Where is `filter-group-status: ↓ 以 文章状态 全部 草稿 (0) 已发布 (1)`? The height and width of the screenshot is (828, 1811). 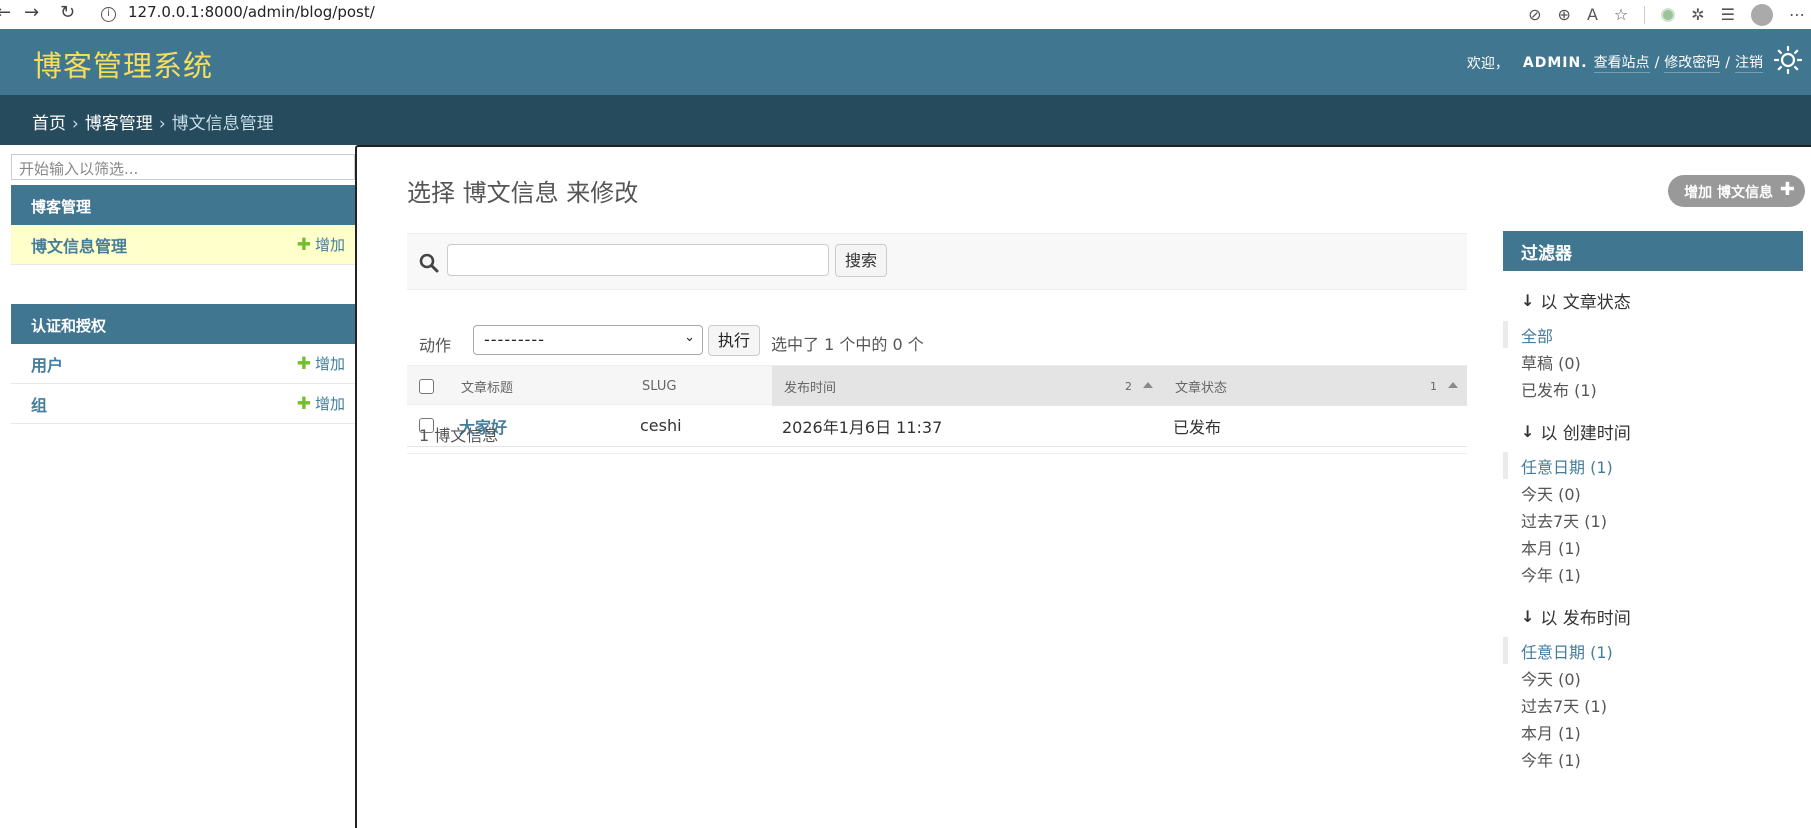 filter-group-status: ↓ 以 文章状态 全部 草稿 (0) 已发布 (1) is located at coordinates (1653, 343).